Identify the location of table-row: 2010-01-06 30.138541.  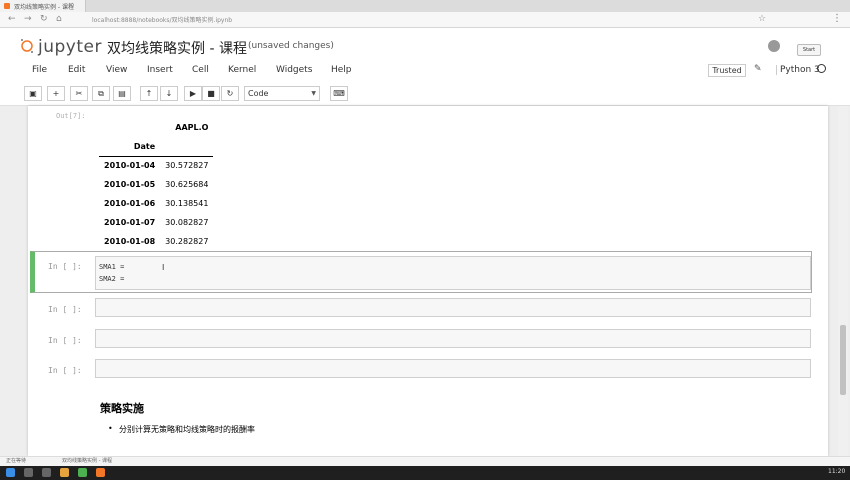
(156, 203).